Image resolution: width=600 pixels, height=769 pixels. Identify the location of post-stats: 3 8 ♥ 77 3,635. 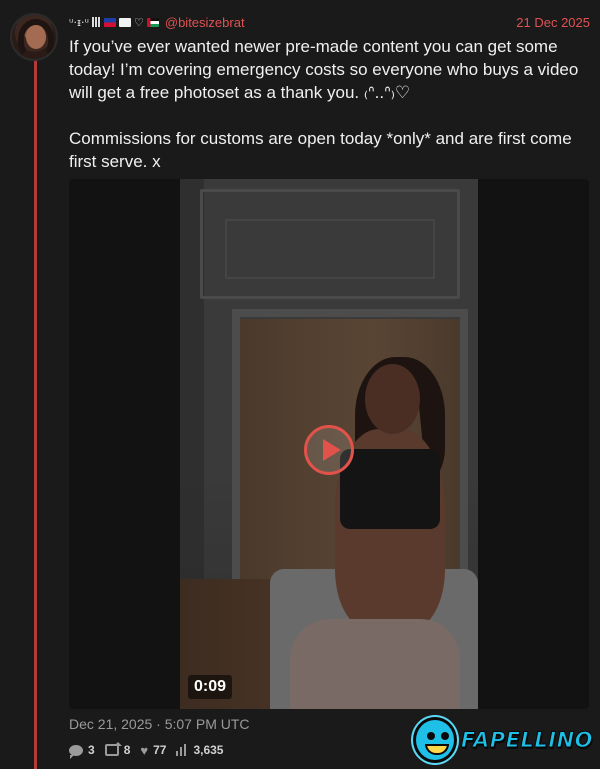
(146, 750).